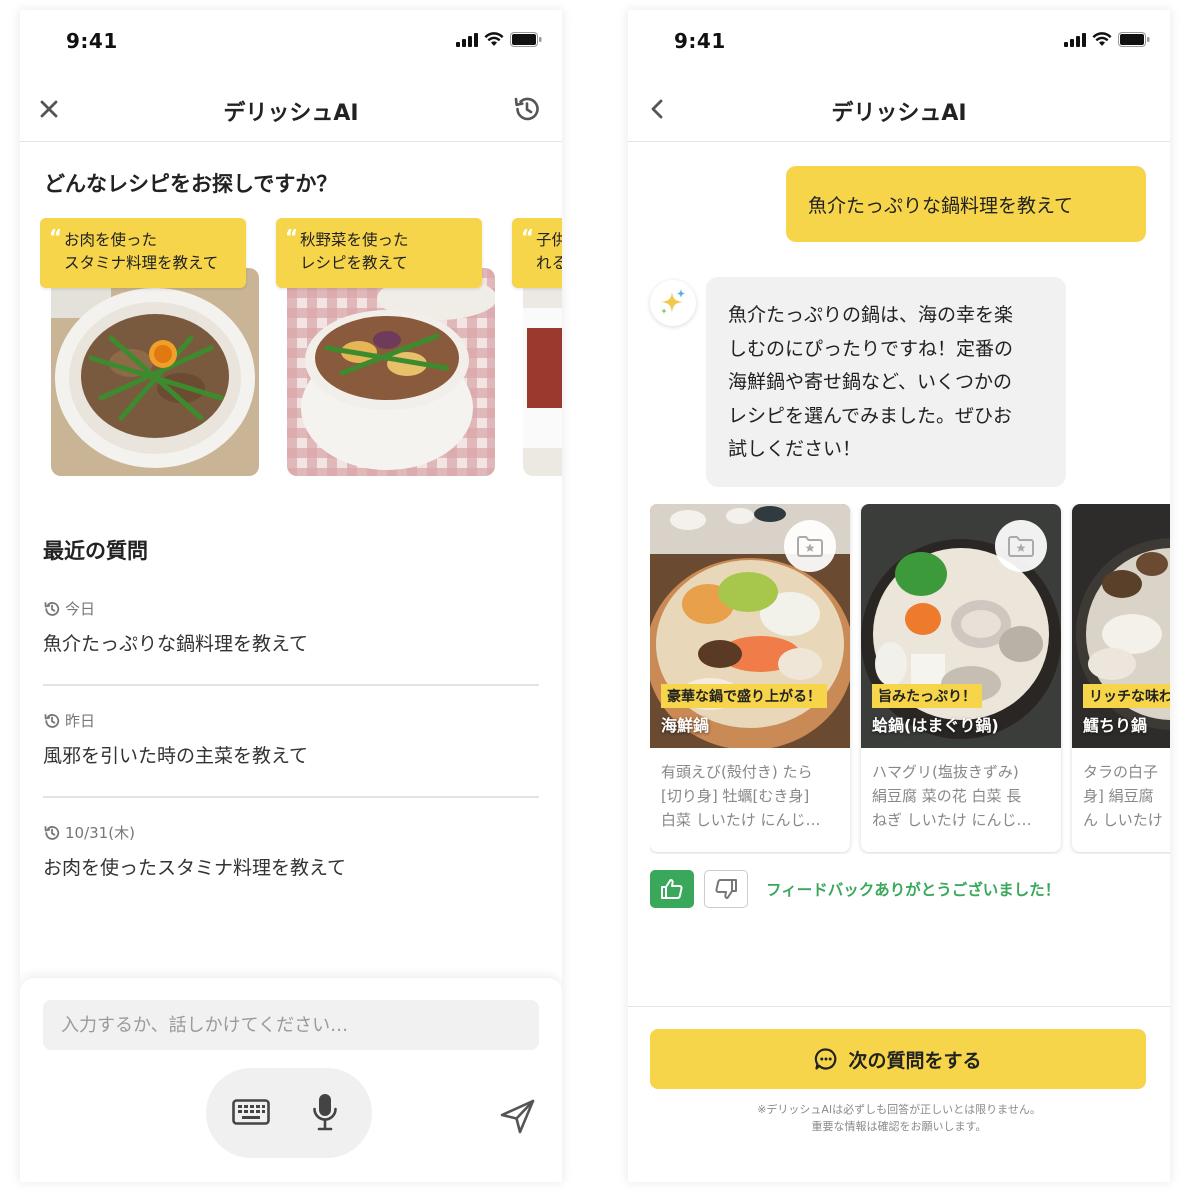 The width and height of the screenshot is (1196, 1200). I want to click on chat-bubble-icon, so click(826, 1059).